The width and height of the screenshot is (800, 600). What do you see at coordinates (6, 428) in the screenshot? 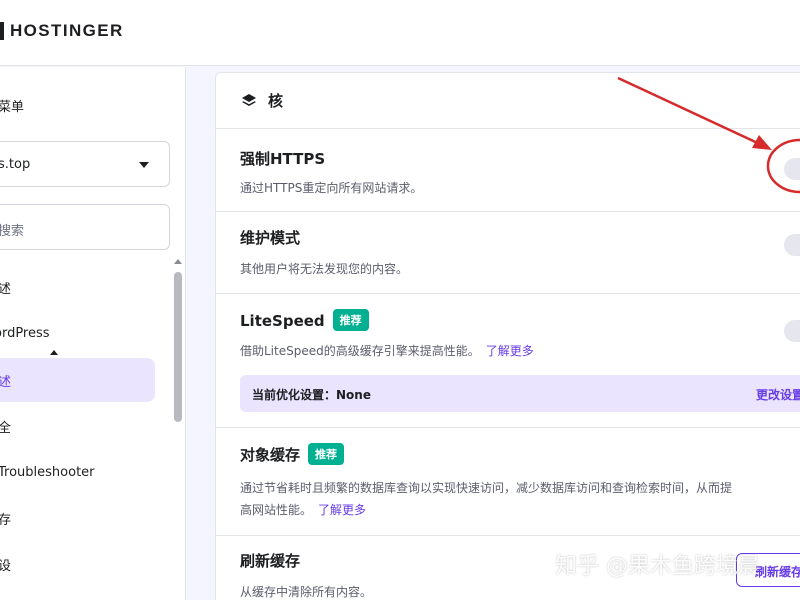
I see `sidebar-item-label: 全` at bounding box center [6, 428].